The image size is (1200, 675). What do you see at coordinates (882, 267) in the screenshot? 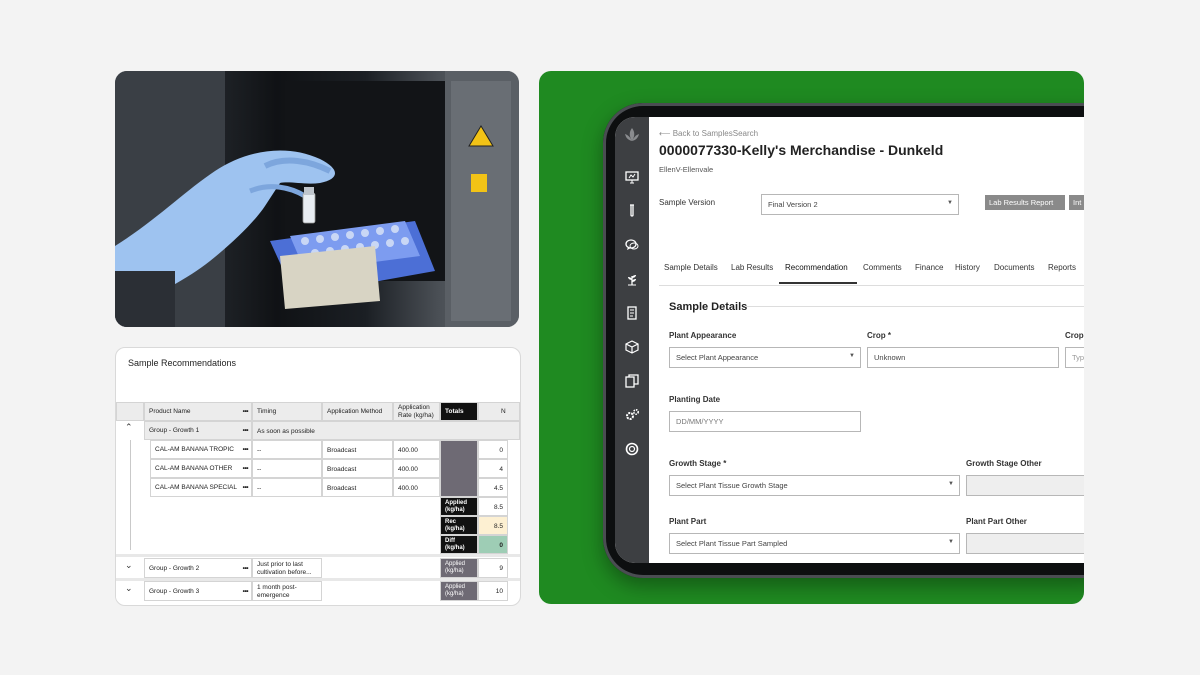
I see `tab-comments: Comments` at bounding box center [882, 267].